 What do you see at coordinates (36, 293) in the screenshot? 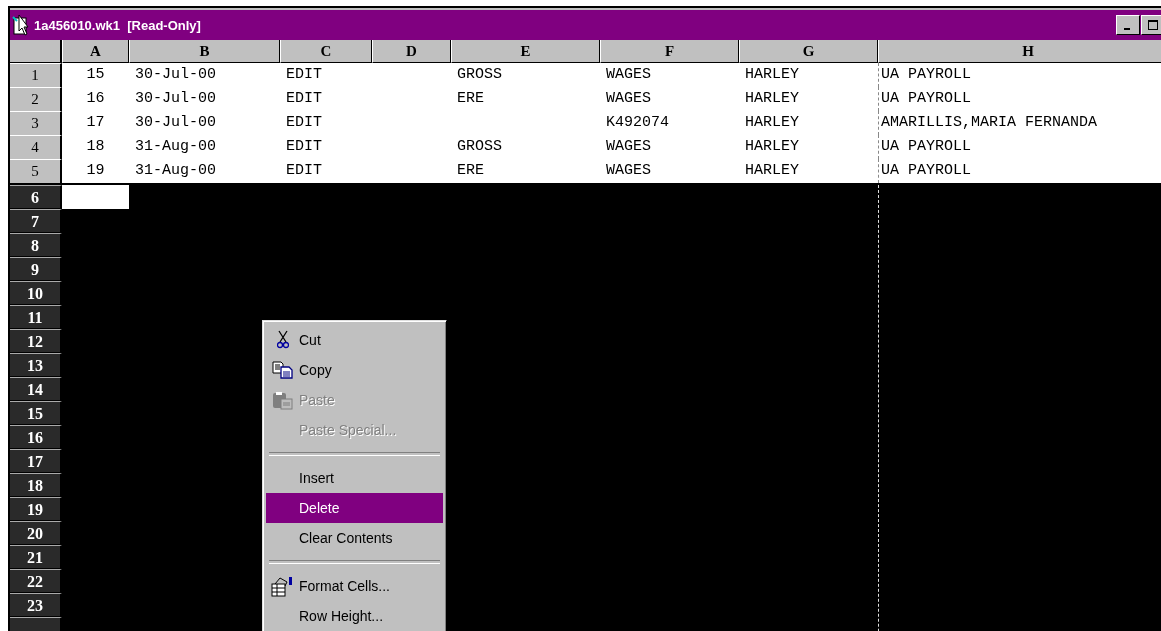
I see `row-header: 10` at bounding box center [36, 293].